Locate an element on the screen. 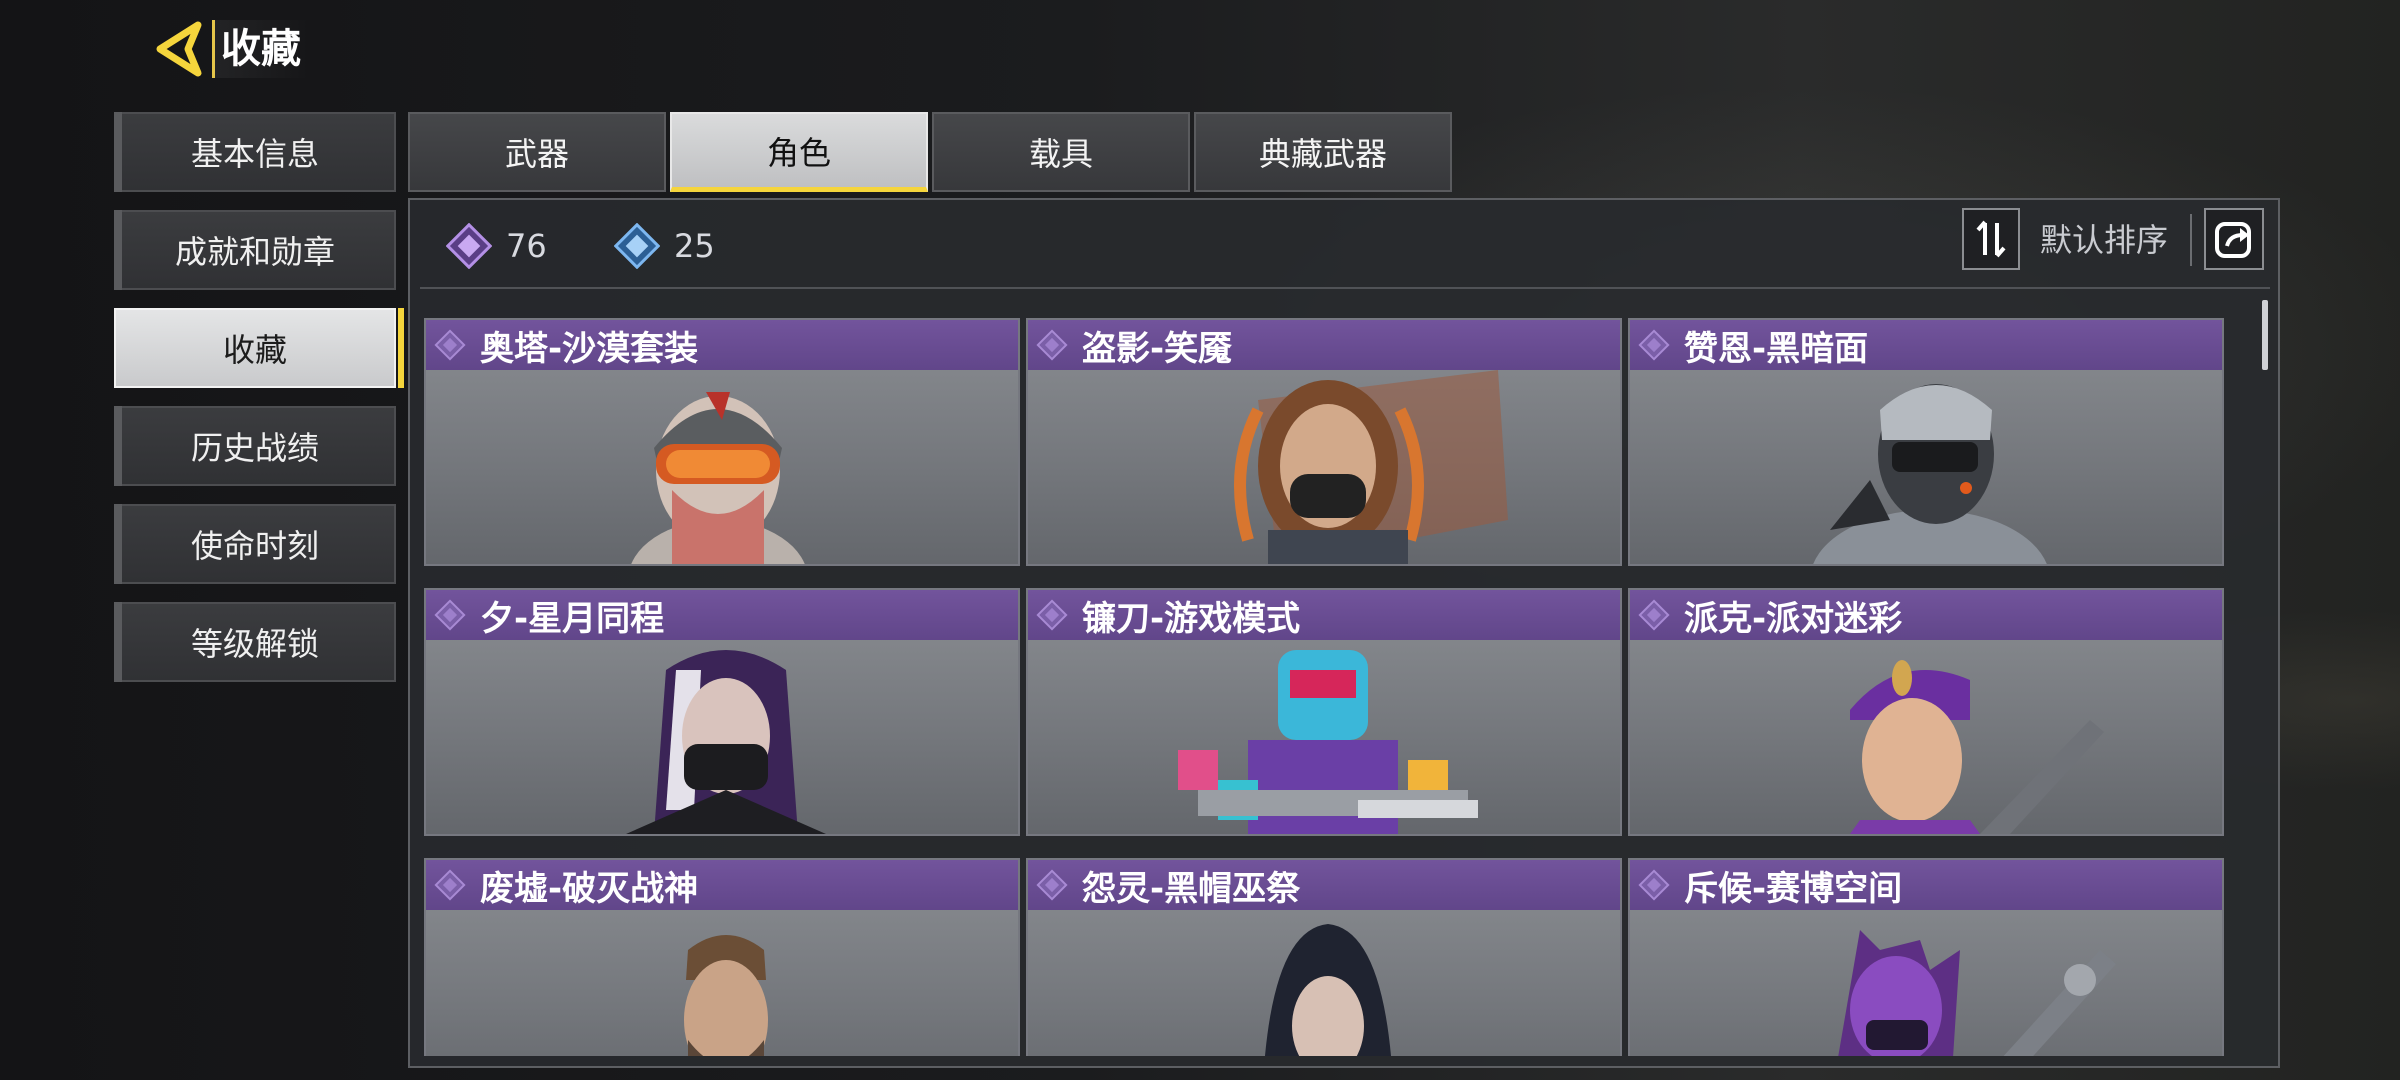 This screenshot has width=2400, height=1080. card-title: 盗影-笑魇 is located at coordinates (1157, 348).